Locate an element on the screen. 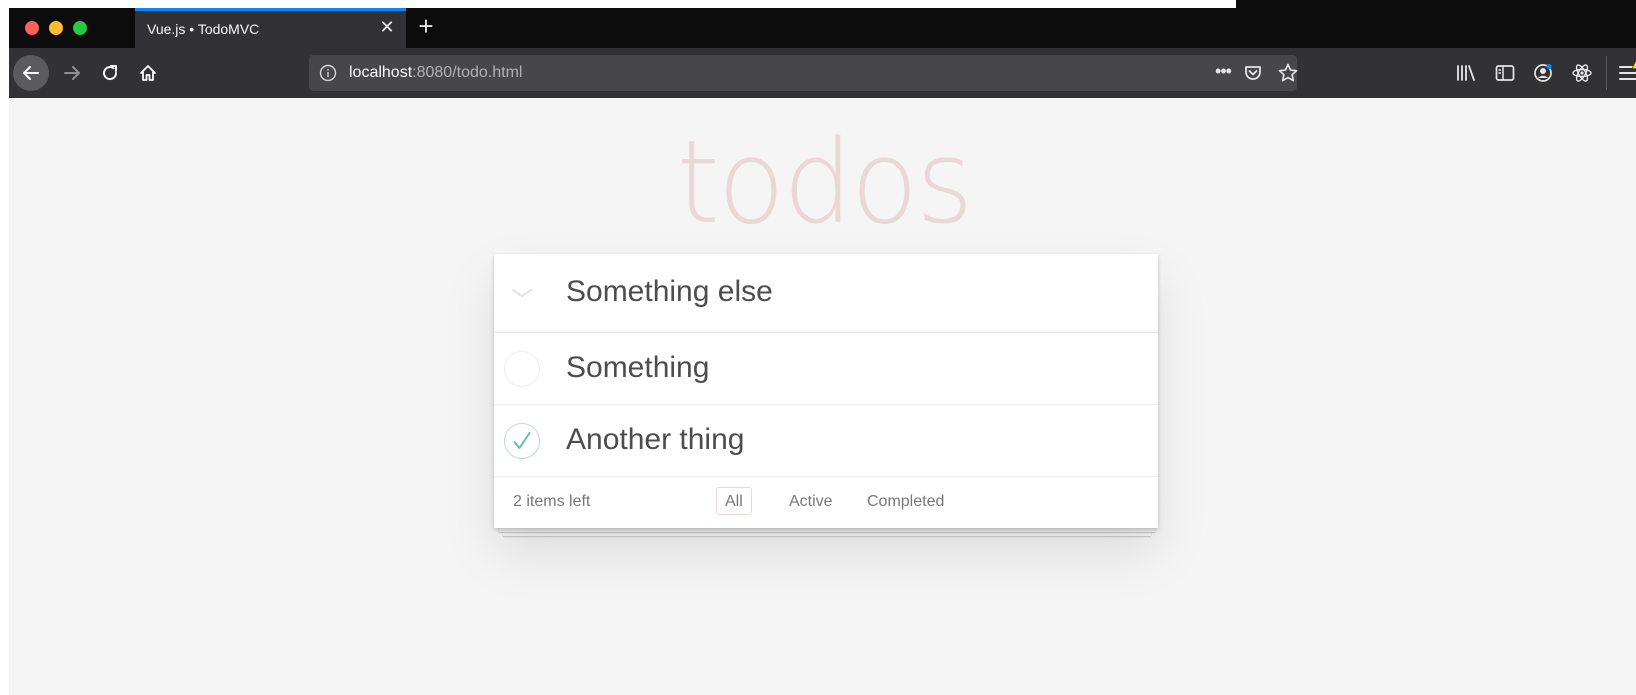 The image size is (1636, 695). url-bar: localhost:8080/todo.html ••• is located at coordinates (804, 73).